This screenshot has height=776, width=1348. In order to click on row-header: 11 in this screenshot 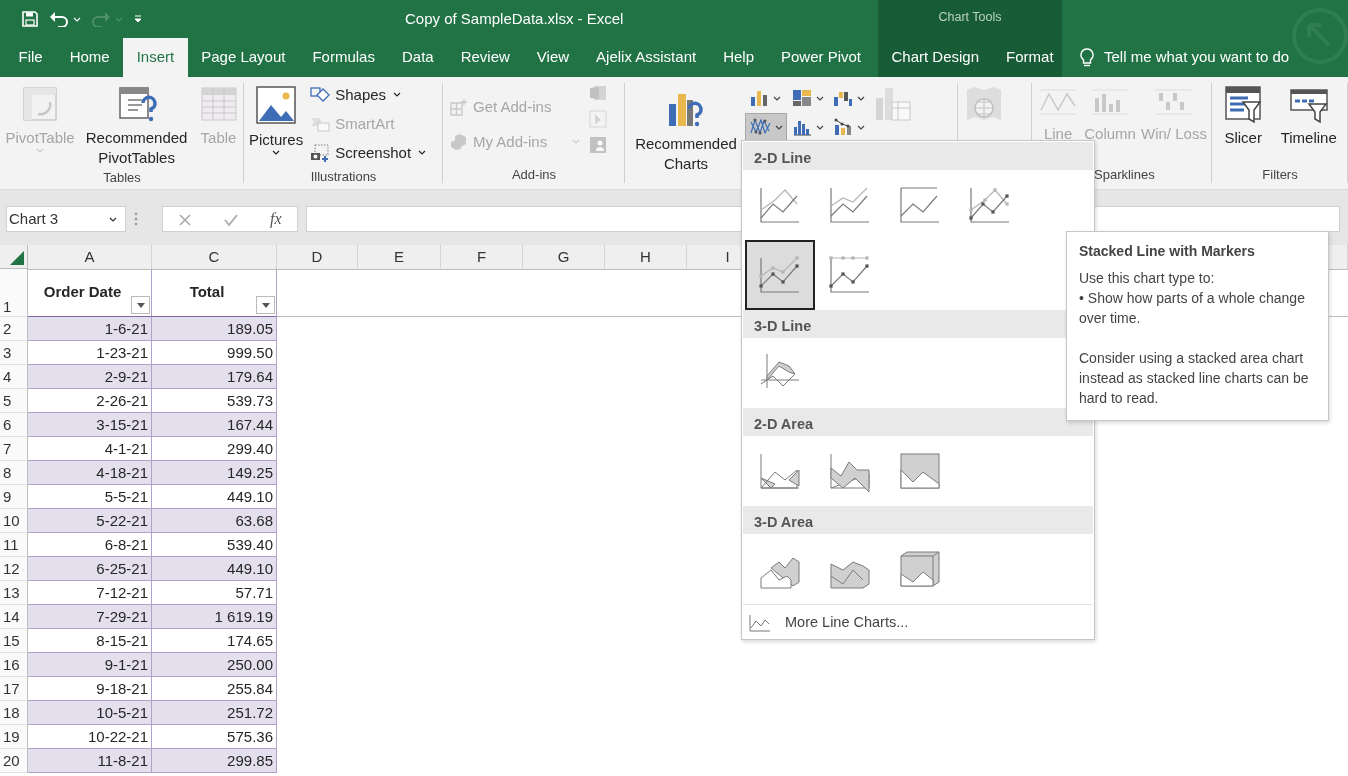, I will do `click(14, 545)`.